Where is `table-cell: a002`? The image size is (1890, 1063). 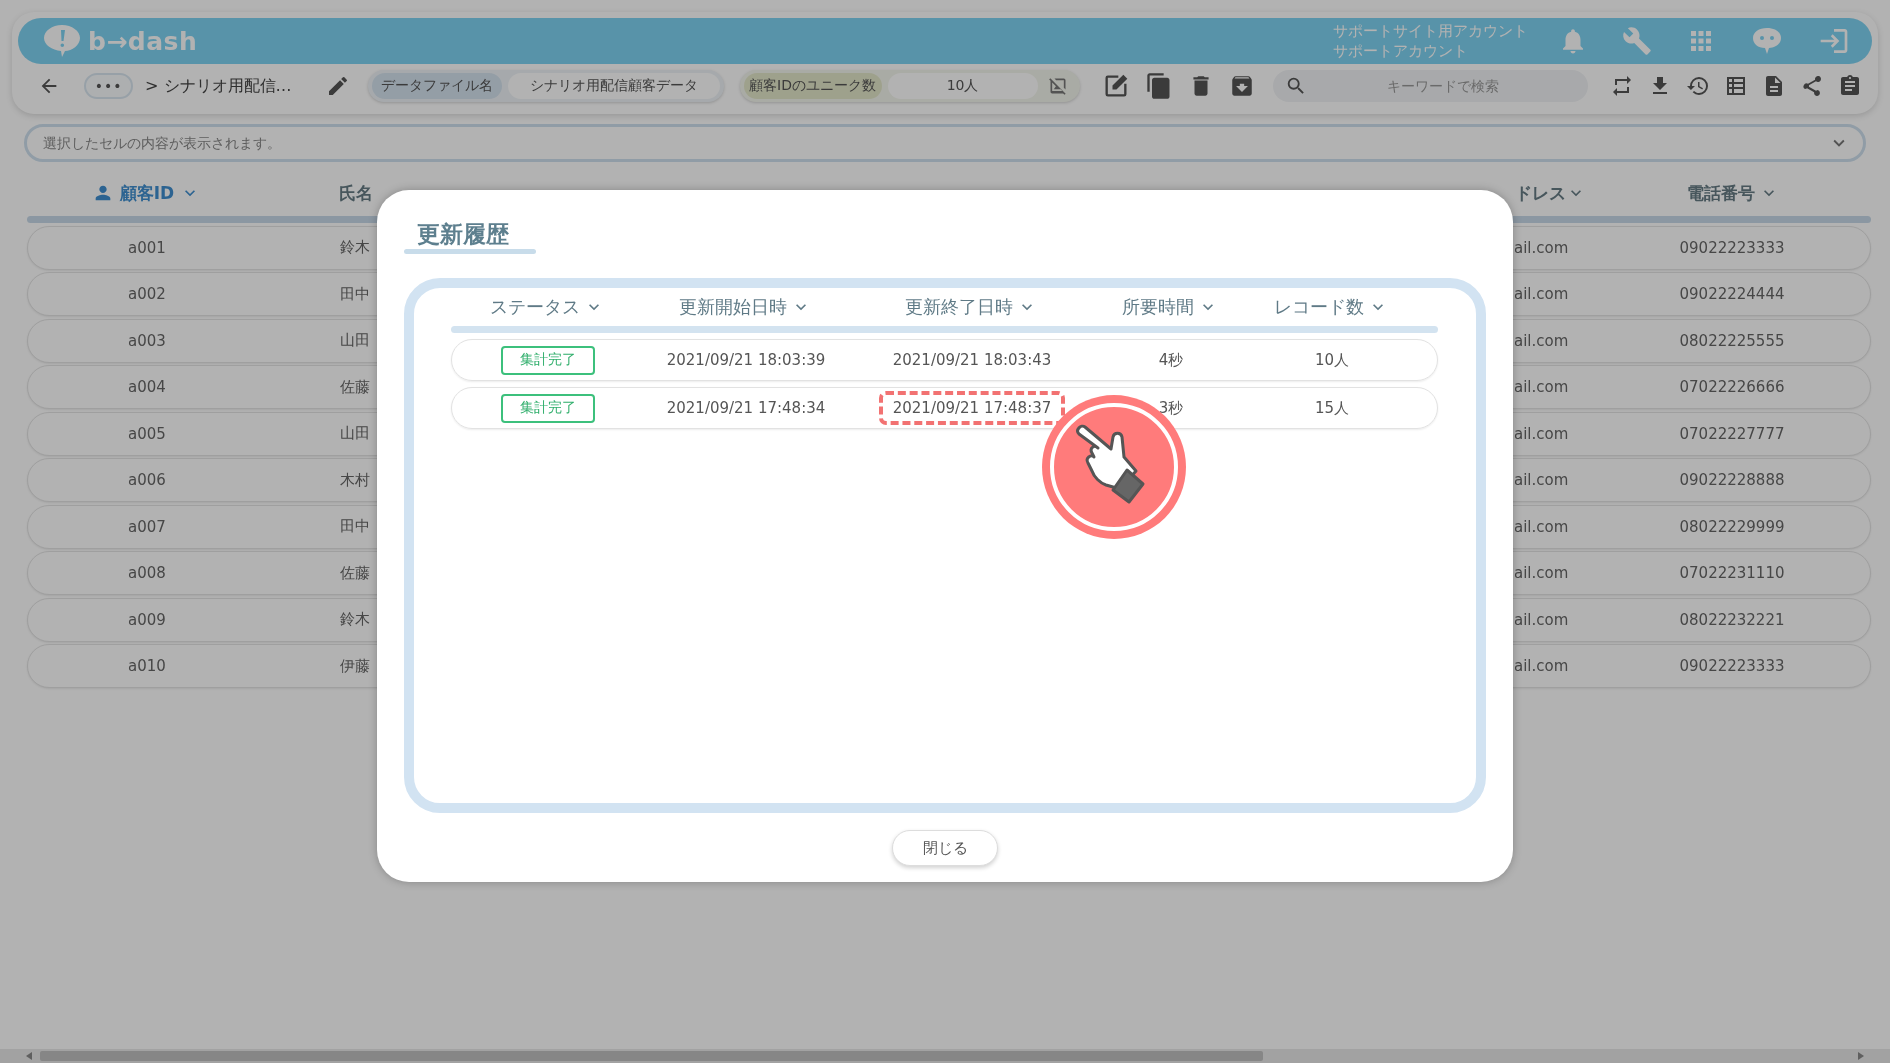 table-cell: a002 is located at coordinates (147, 294).